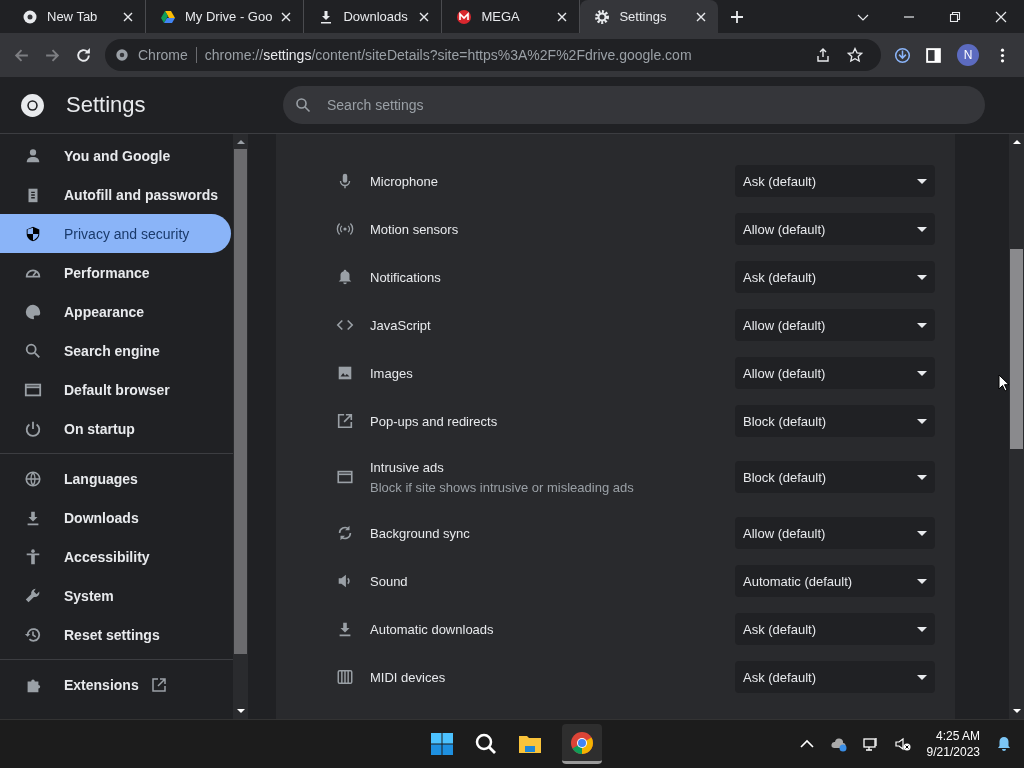 The width and height of the screenshot is (1024, 768). Describe the element at coordinates (163, 55) in the screenshot. I see `site-label: Chrome` at that location.